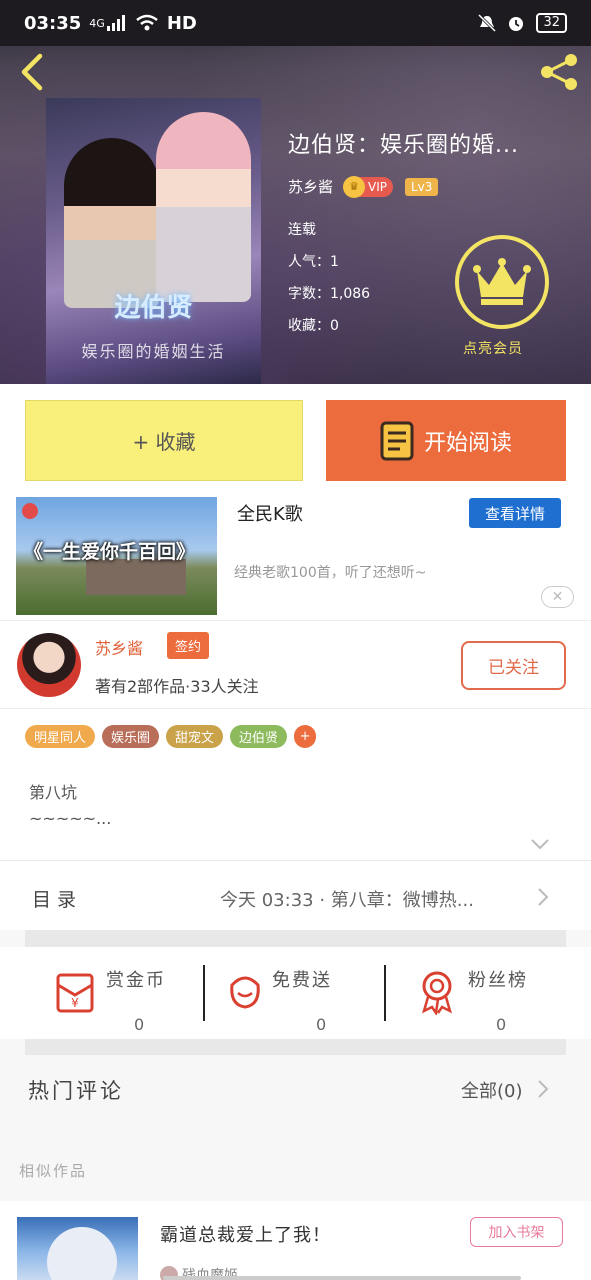 The width and height of the screenshot is (591, 1280). I want to click on ad-image: 《一生爱你千百回》, so click(116, 556).